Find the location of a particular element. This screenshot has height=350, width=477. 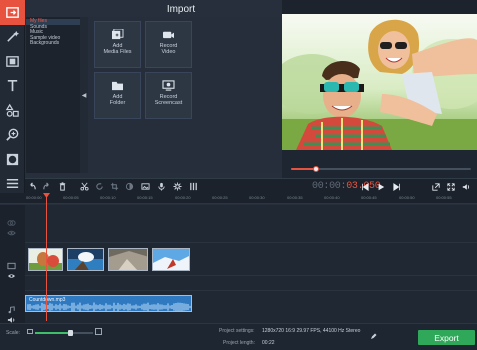

video-visibility-toggle is located at coordinates (11, 275).